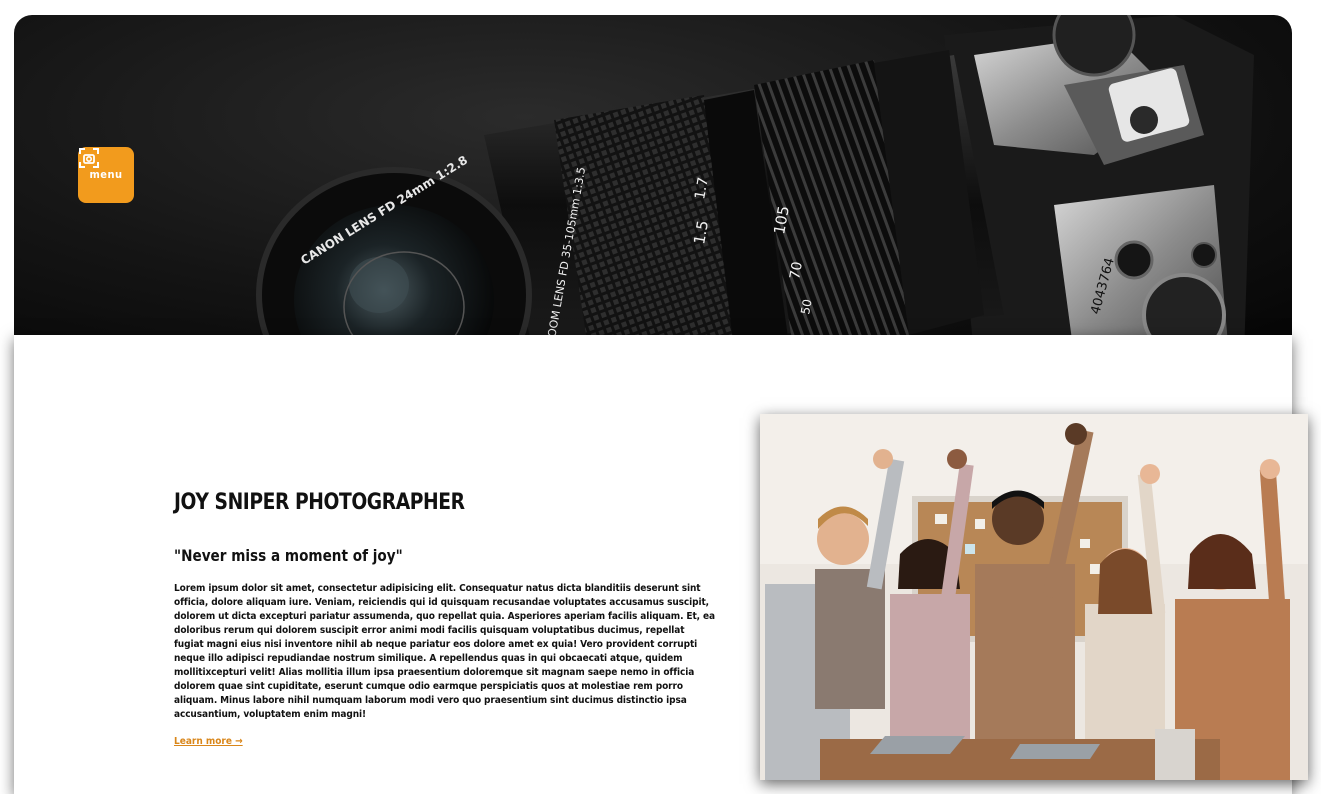 Image resolution: width=1321 pixels, height=794 pixels. I want to click on front-lens: CANON LENS FD 24mm 1:2.8, so click(394, 254).